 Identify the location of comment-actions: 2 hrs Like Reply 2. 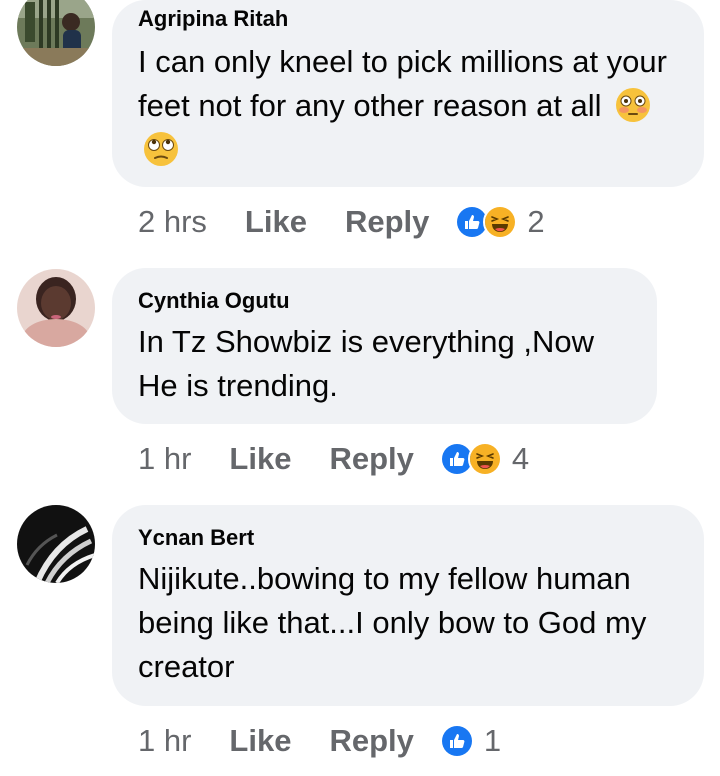
(341, 222).